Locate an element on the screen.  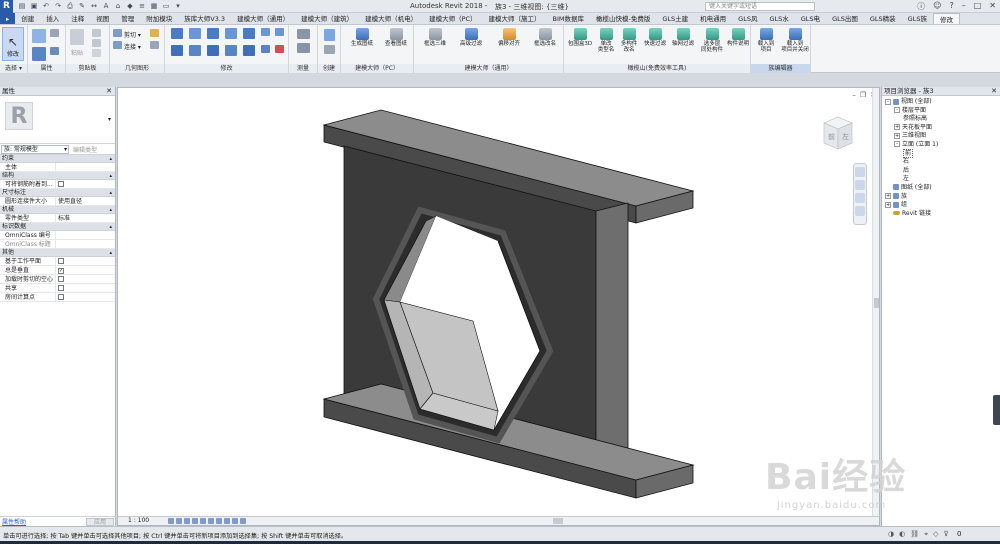
tab-modify: 修改 is located at coordinates (946, 18).